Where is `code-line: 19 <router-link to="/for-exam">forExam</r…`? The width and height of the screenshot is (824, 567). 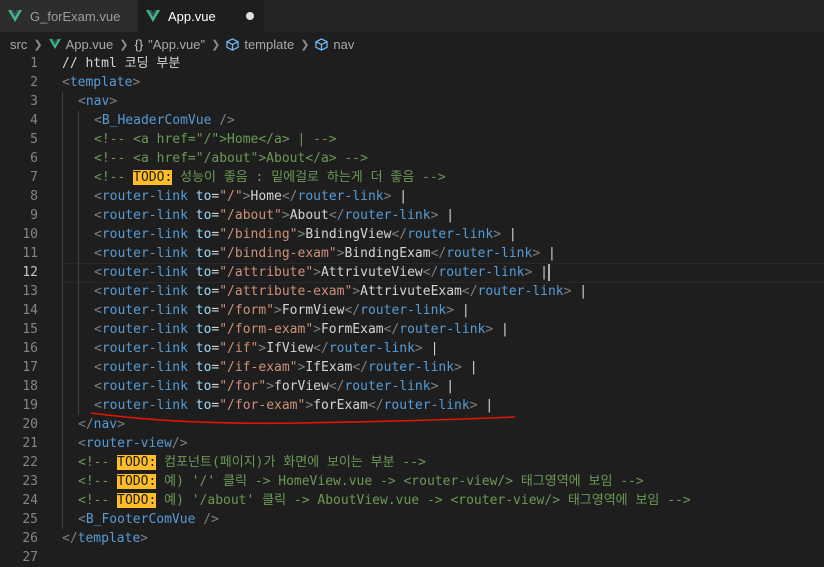
code-line: 19 <router-link to="/for-exam">forExam</r… is located at coordinates (412, 405).